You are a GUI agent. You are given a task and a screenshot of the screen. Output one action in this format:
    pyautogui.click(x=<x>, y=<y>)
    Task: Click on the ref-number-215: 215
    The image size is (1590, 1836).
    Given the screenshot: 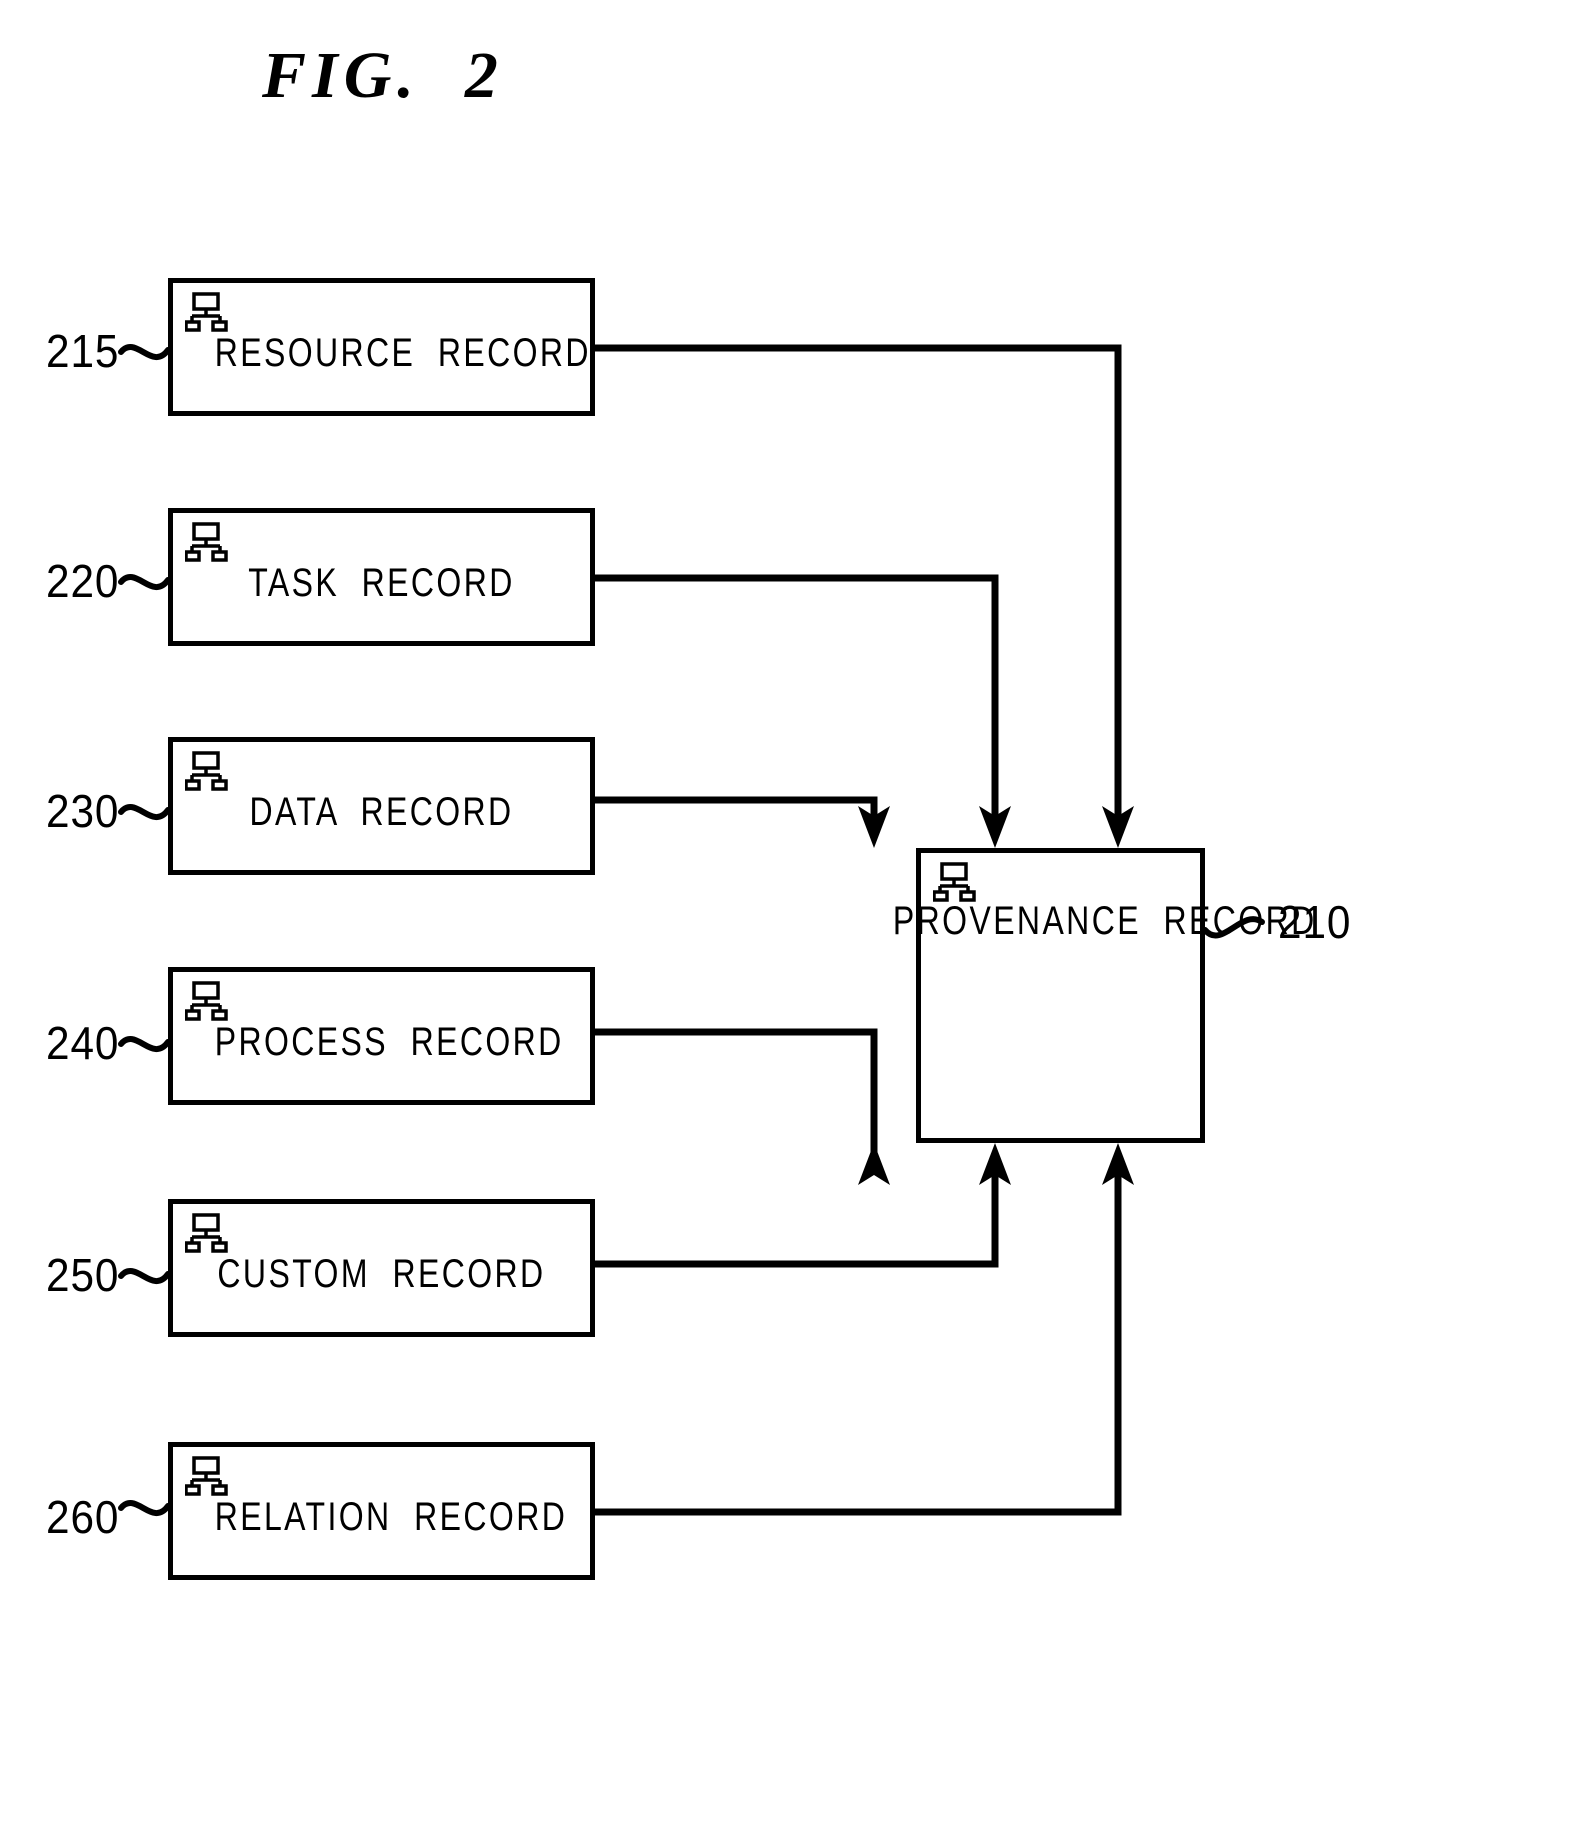 What is the action you would take?
    pyautogui.click(x=83, y=351)
    